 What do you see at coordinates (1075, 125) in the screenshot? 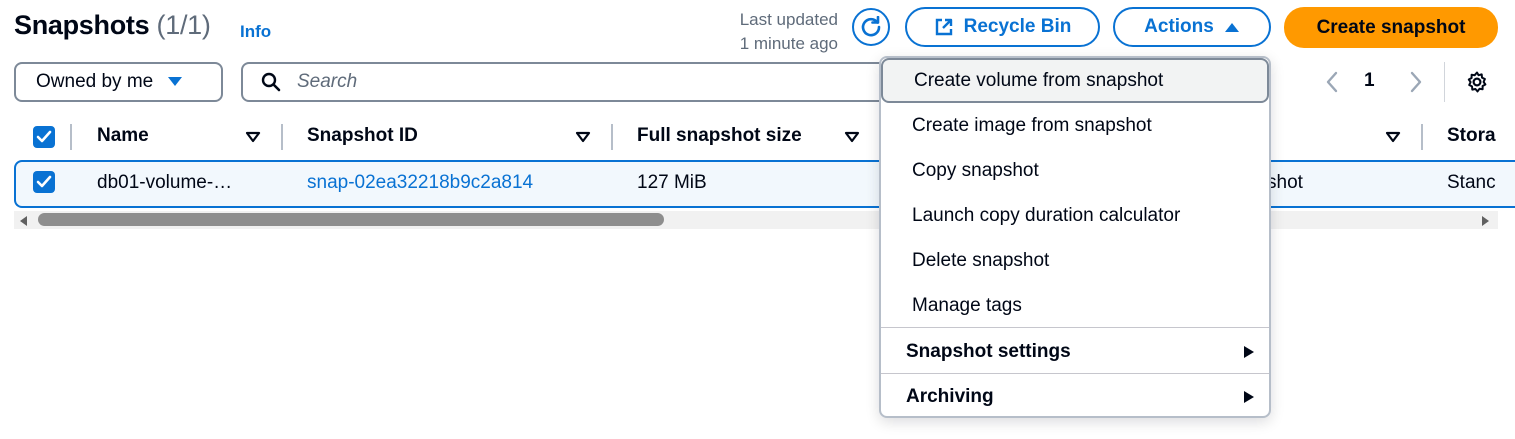
I see `menu-item-create-image: Create image from snapshot` at bounding box center [1075, 125].